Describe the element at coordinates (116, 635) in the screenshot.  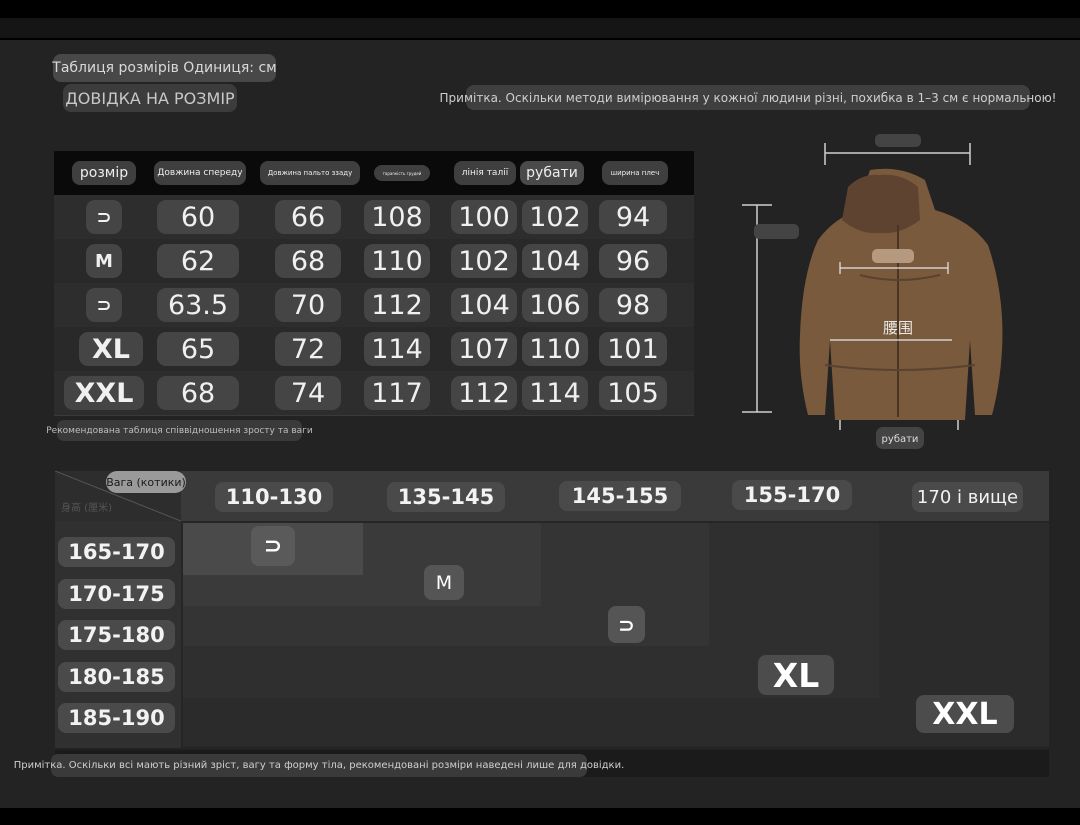
I see `height-175-180: 175-180` at that location.